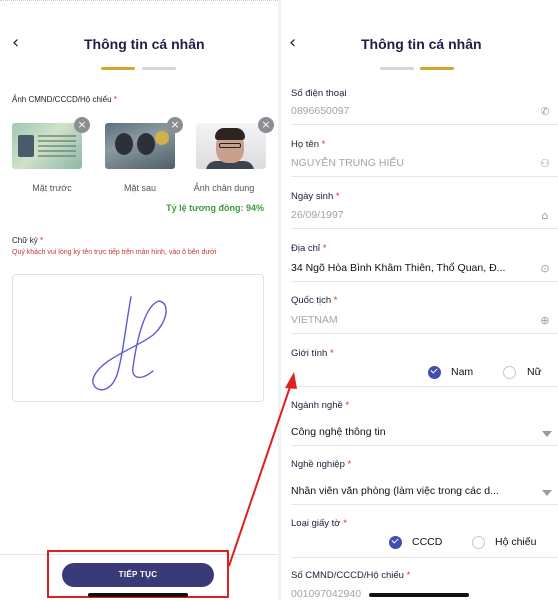 Image resolution: width=558 pixels, height=600 pixels. Describe the element at coordinates (129, 343) in the screenshot. I see `signature-drawing` at that location.